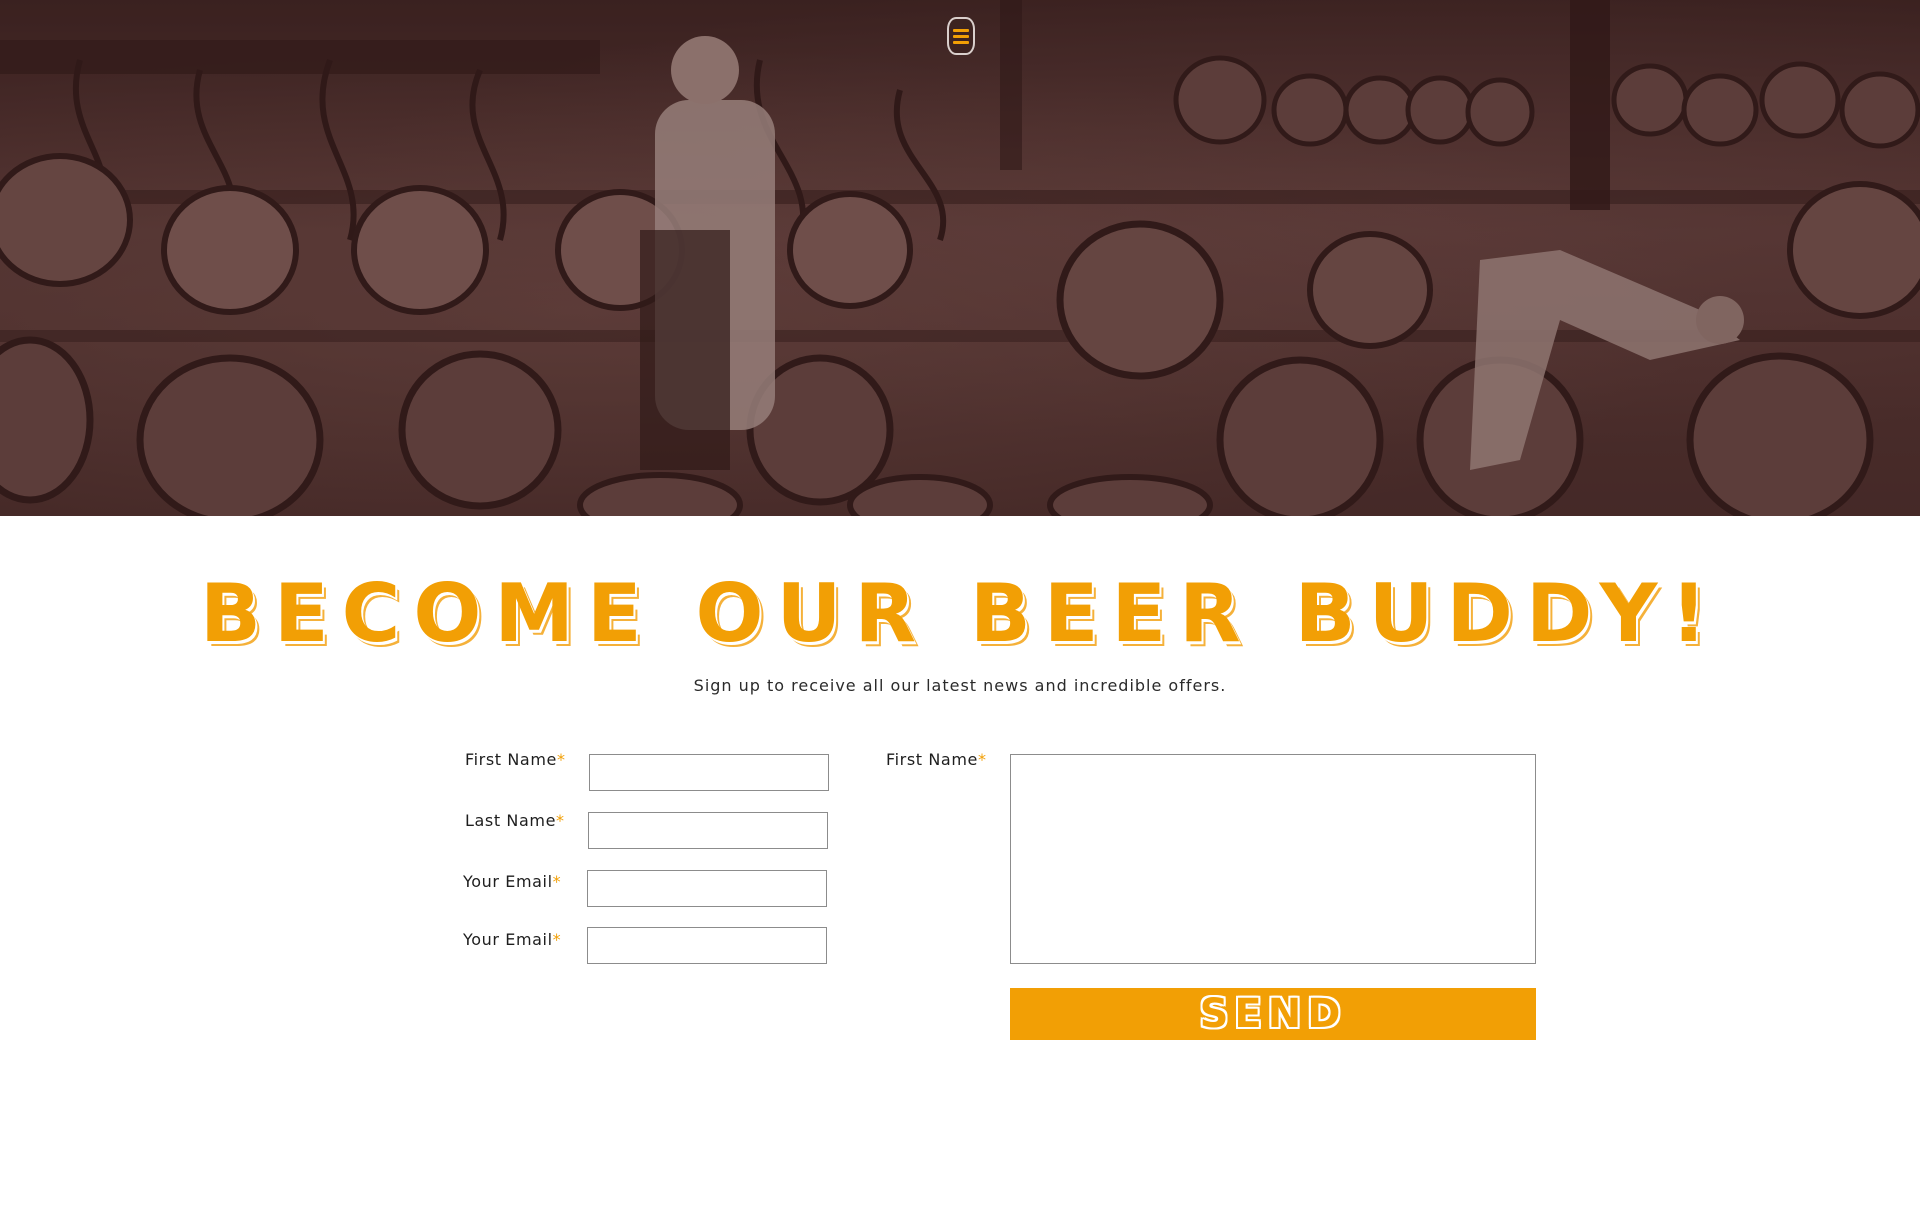  What do you see at coordinates (1273, 859) in the screenshot?
I see `message-textarea` at bounding box center [1273, 859].